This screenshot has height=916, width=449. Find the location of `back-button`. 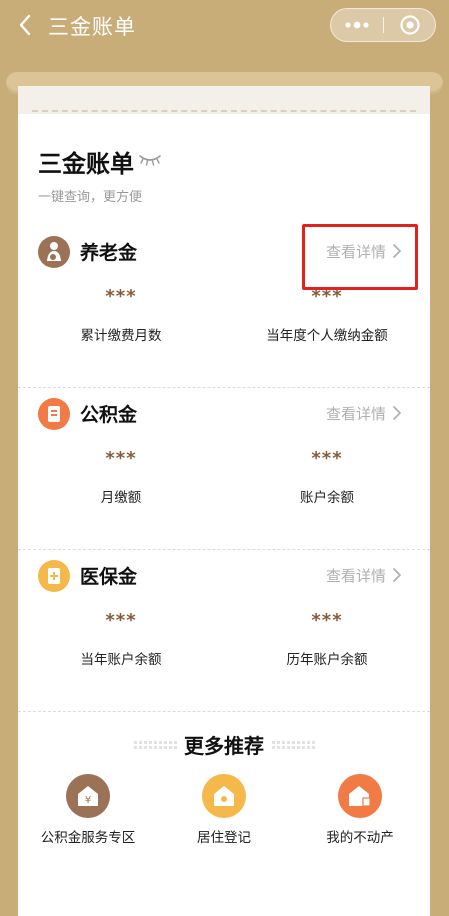

back-button is located at coordinates (25, 25).